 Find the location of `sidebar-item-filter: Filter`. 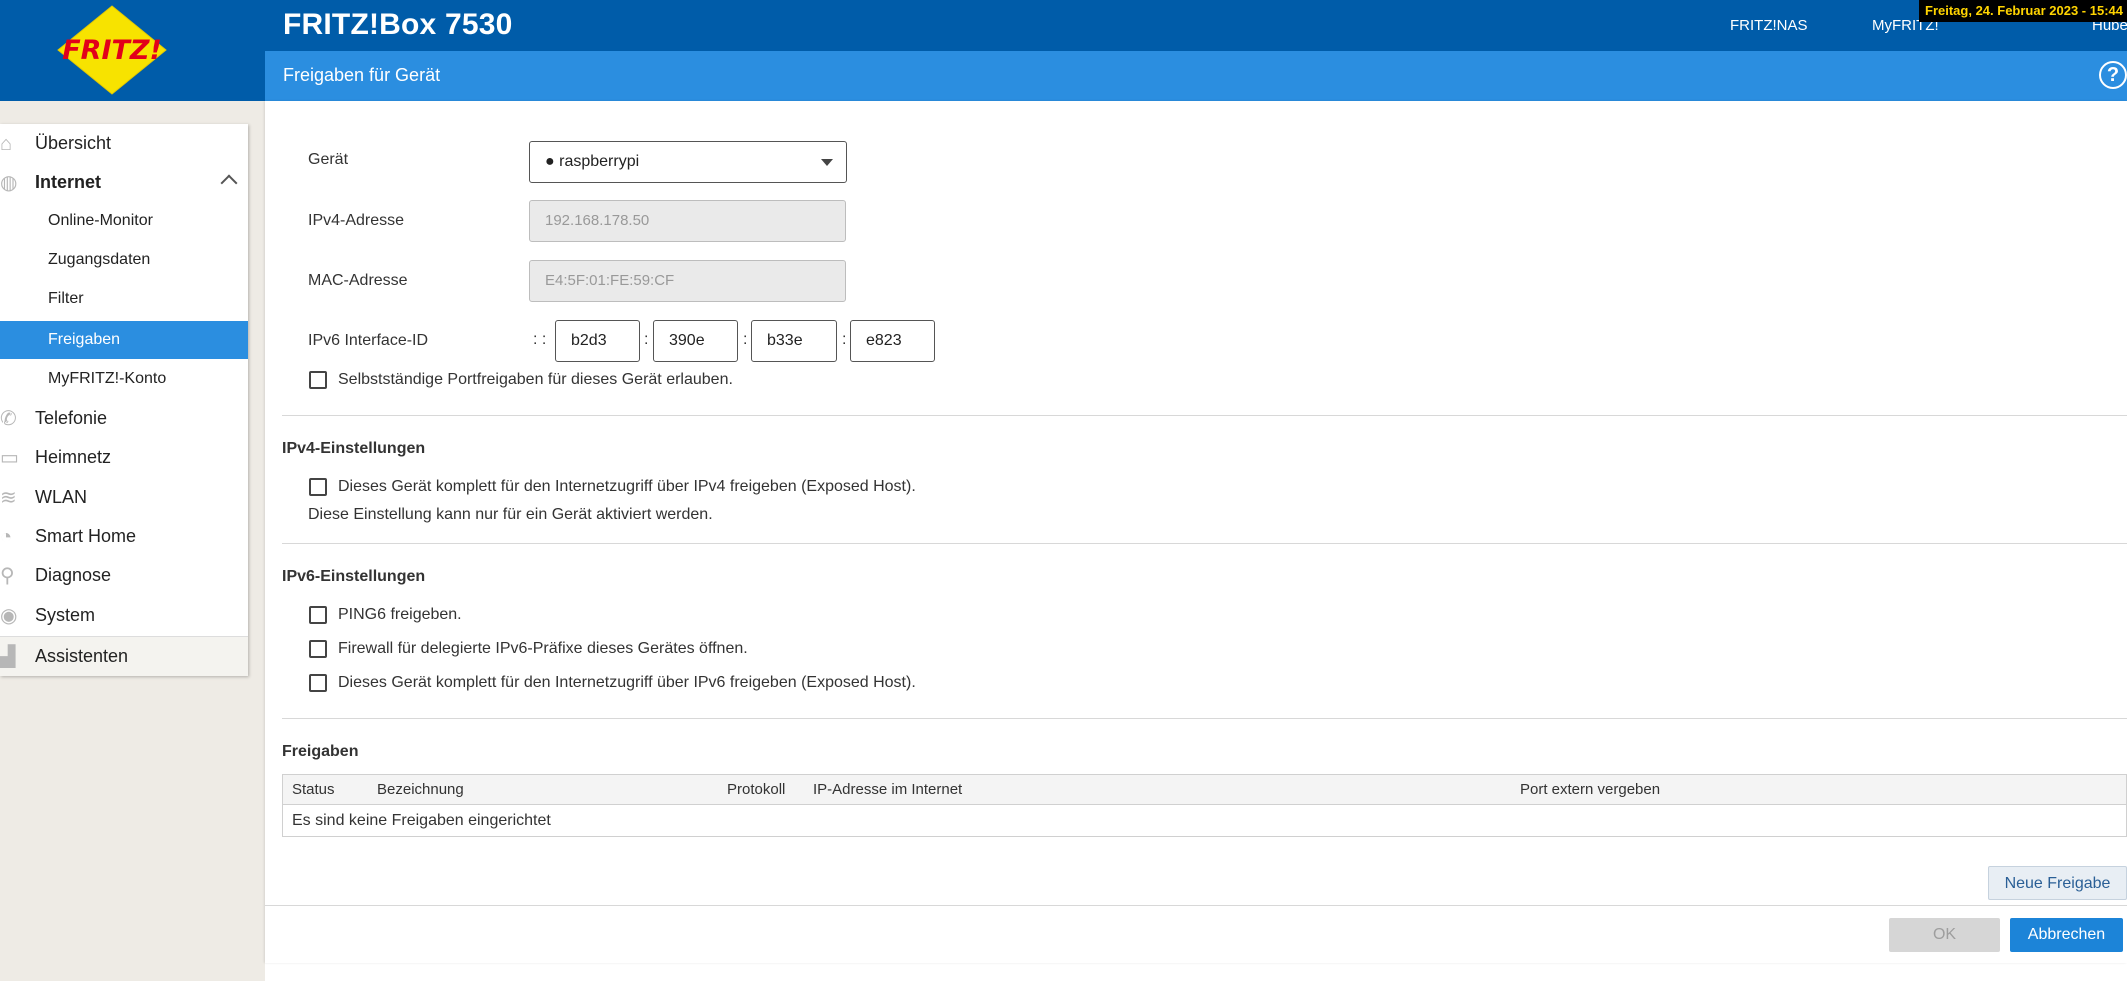

sidebar-item-filter: Filter is located at coordinates (124, 299).